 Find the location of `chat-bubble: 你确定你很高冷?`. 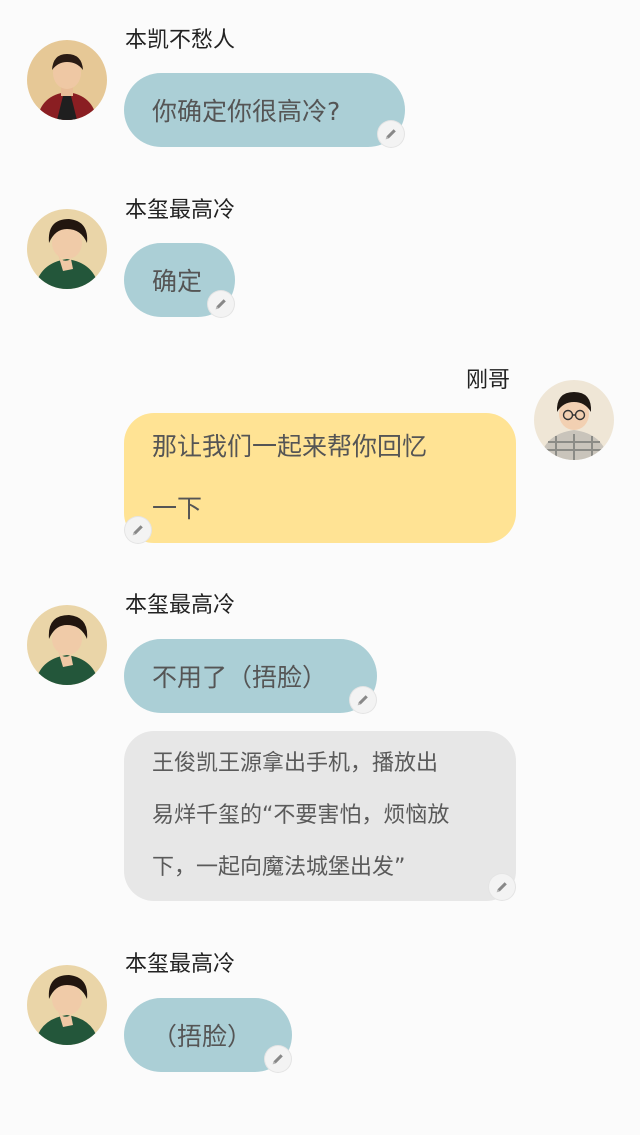

chat-bubble: 你确定你很高冷? is located at coordinates (264, 110).